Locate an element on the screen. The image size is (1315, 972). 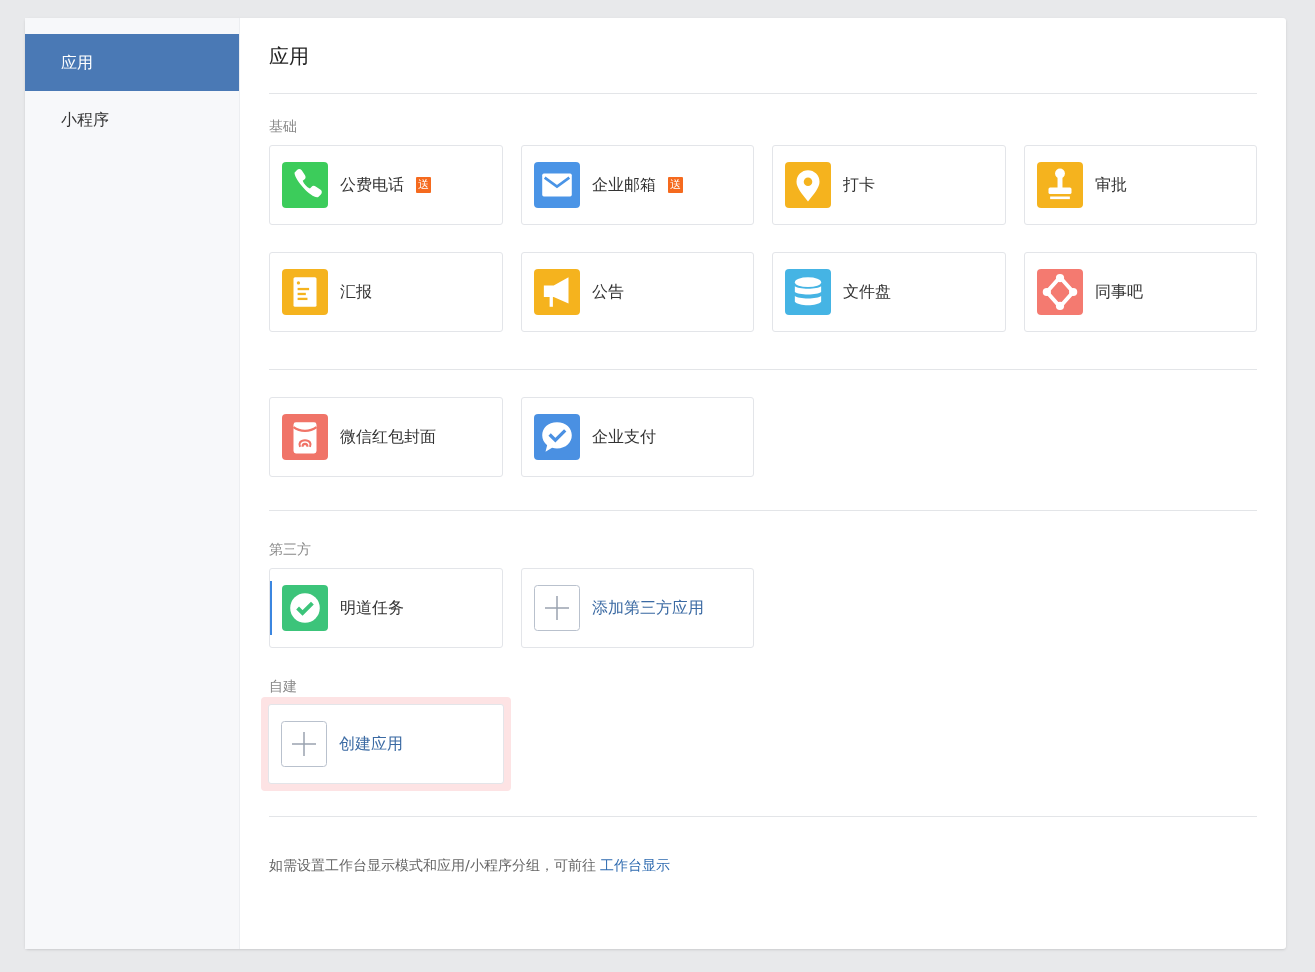
sidebar-item: 小程序 is located at coordinates (132, 119).